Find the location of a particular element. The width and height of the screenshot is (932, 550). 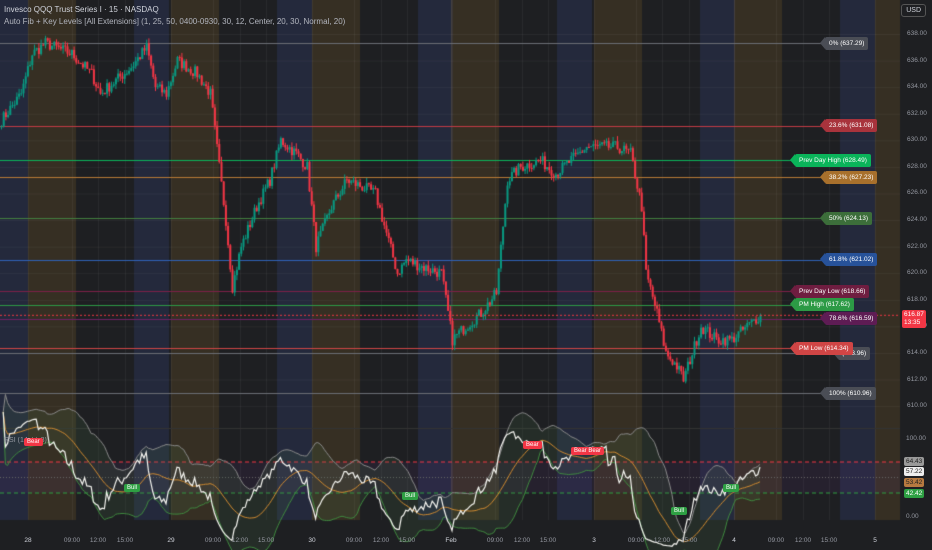

rsi-upper-value: 64.43 is located at coordinates (914, 461).